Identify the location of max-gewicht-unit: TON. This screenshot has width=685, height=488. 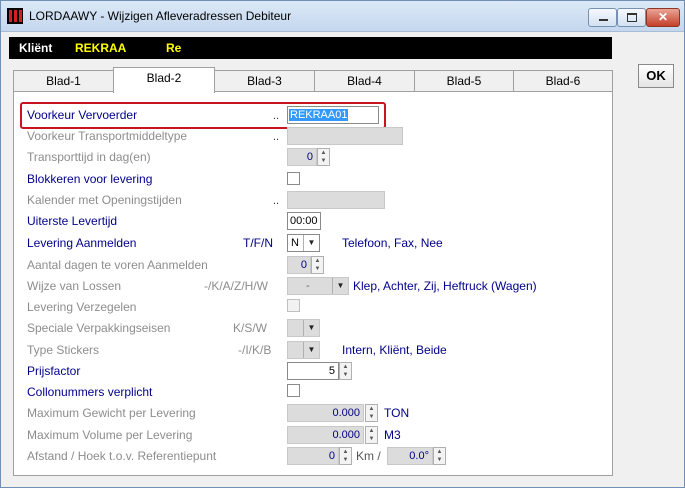
(397, 413).